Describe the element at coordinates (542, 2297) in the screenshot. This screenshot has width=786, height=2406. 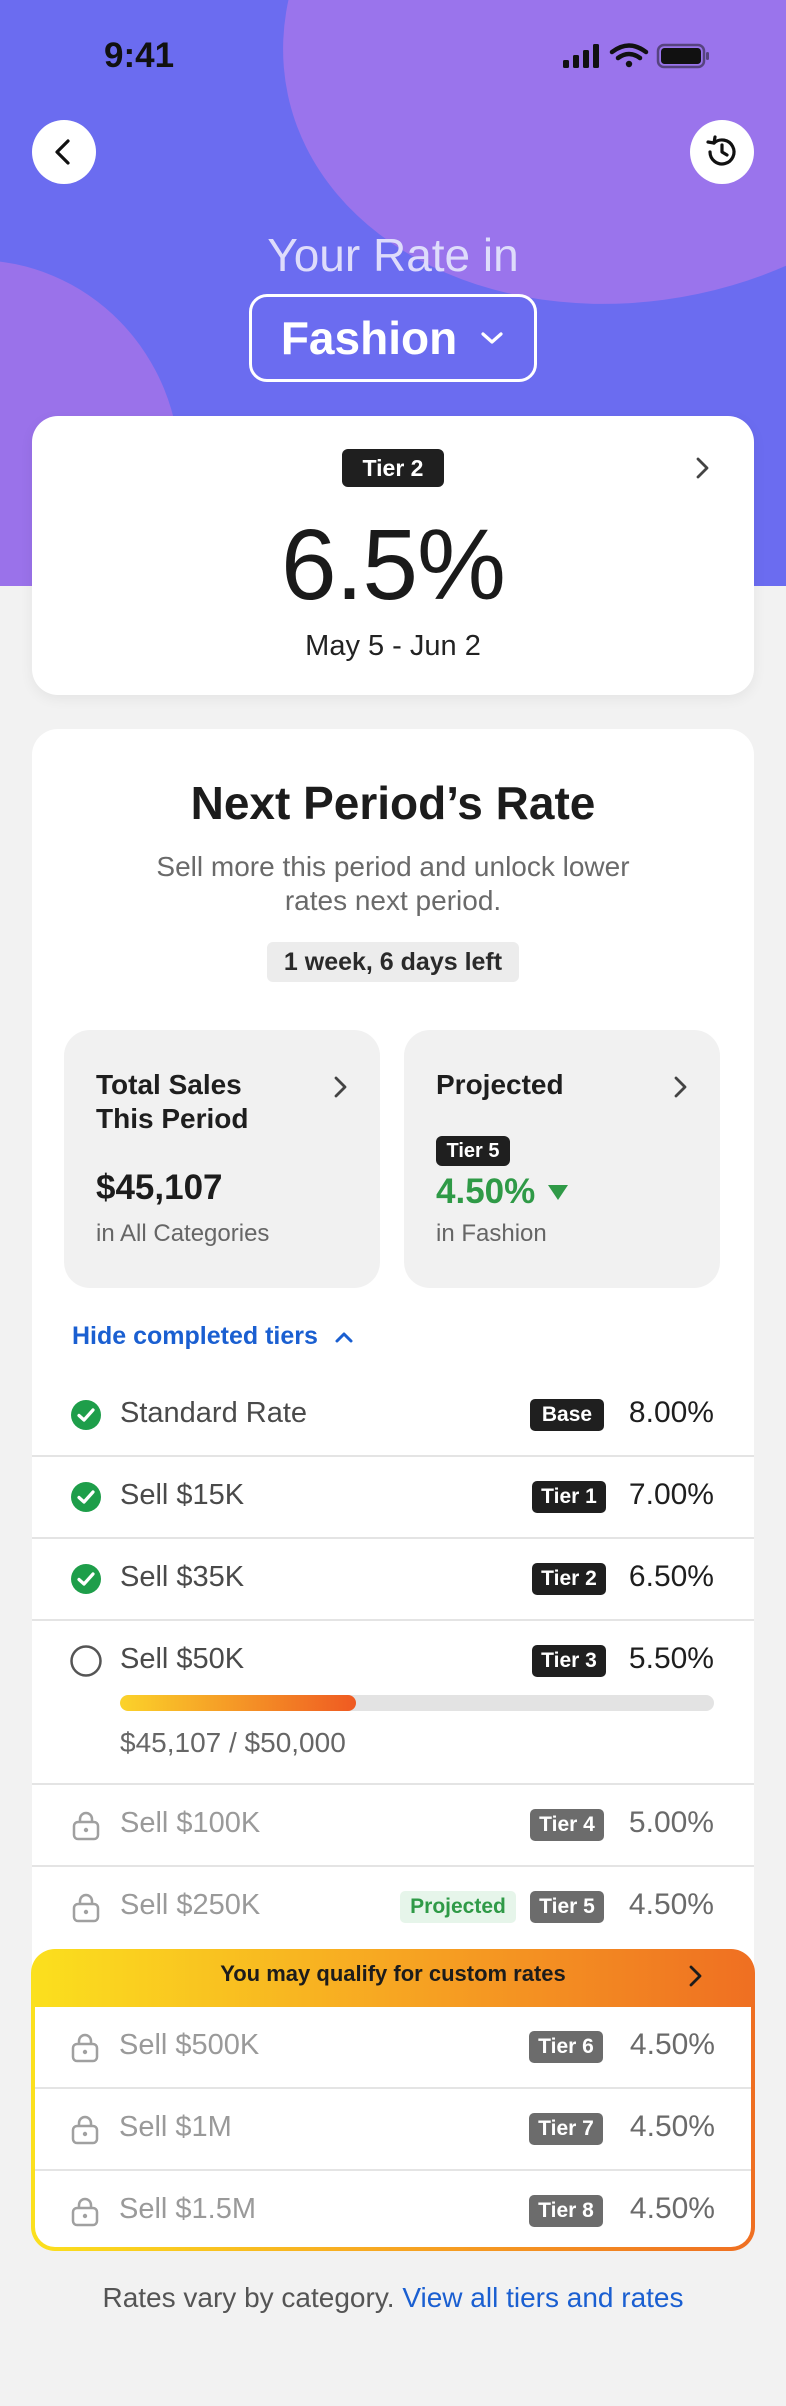
I see `view-all-tiers-link: View all tiers and rates` at that location.